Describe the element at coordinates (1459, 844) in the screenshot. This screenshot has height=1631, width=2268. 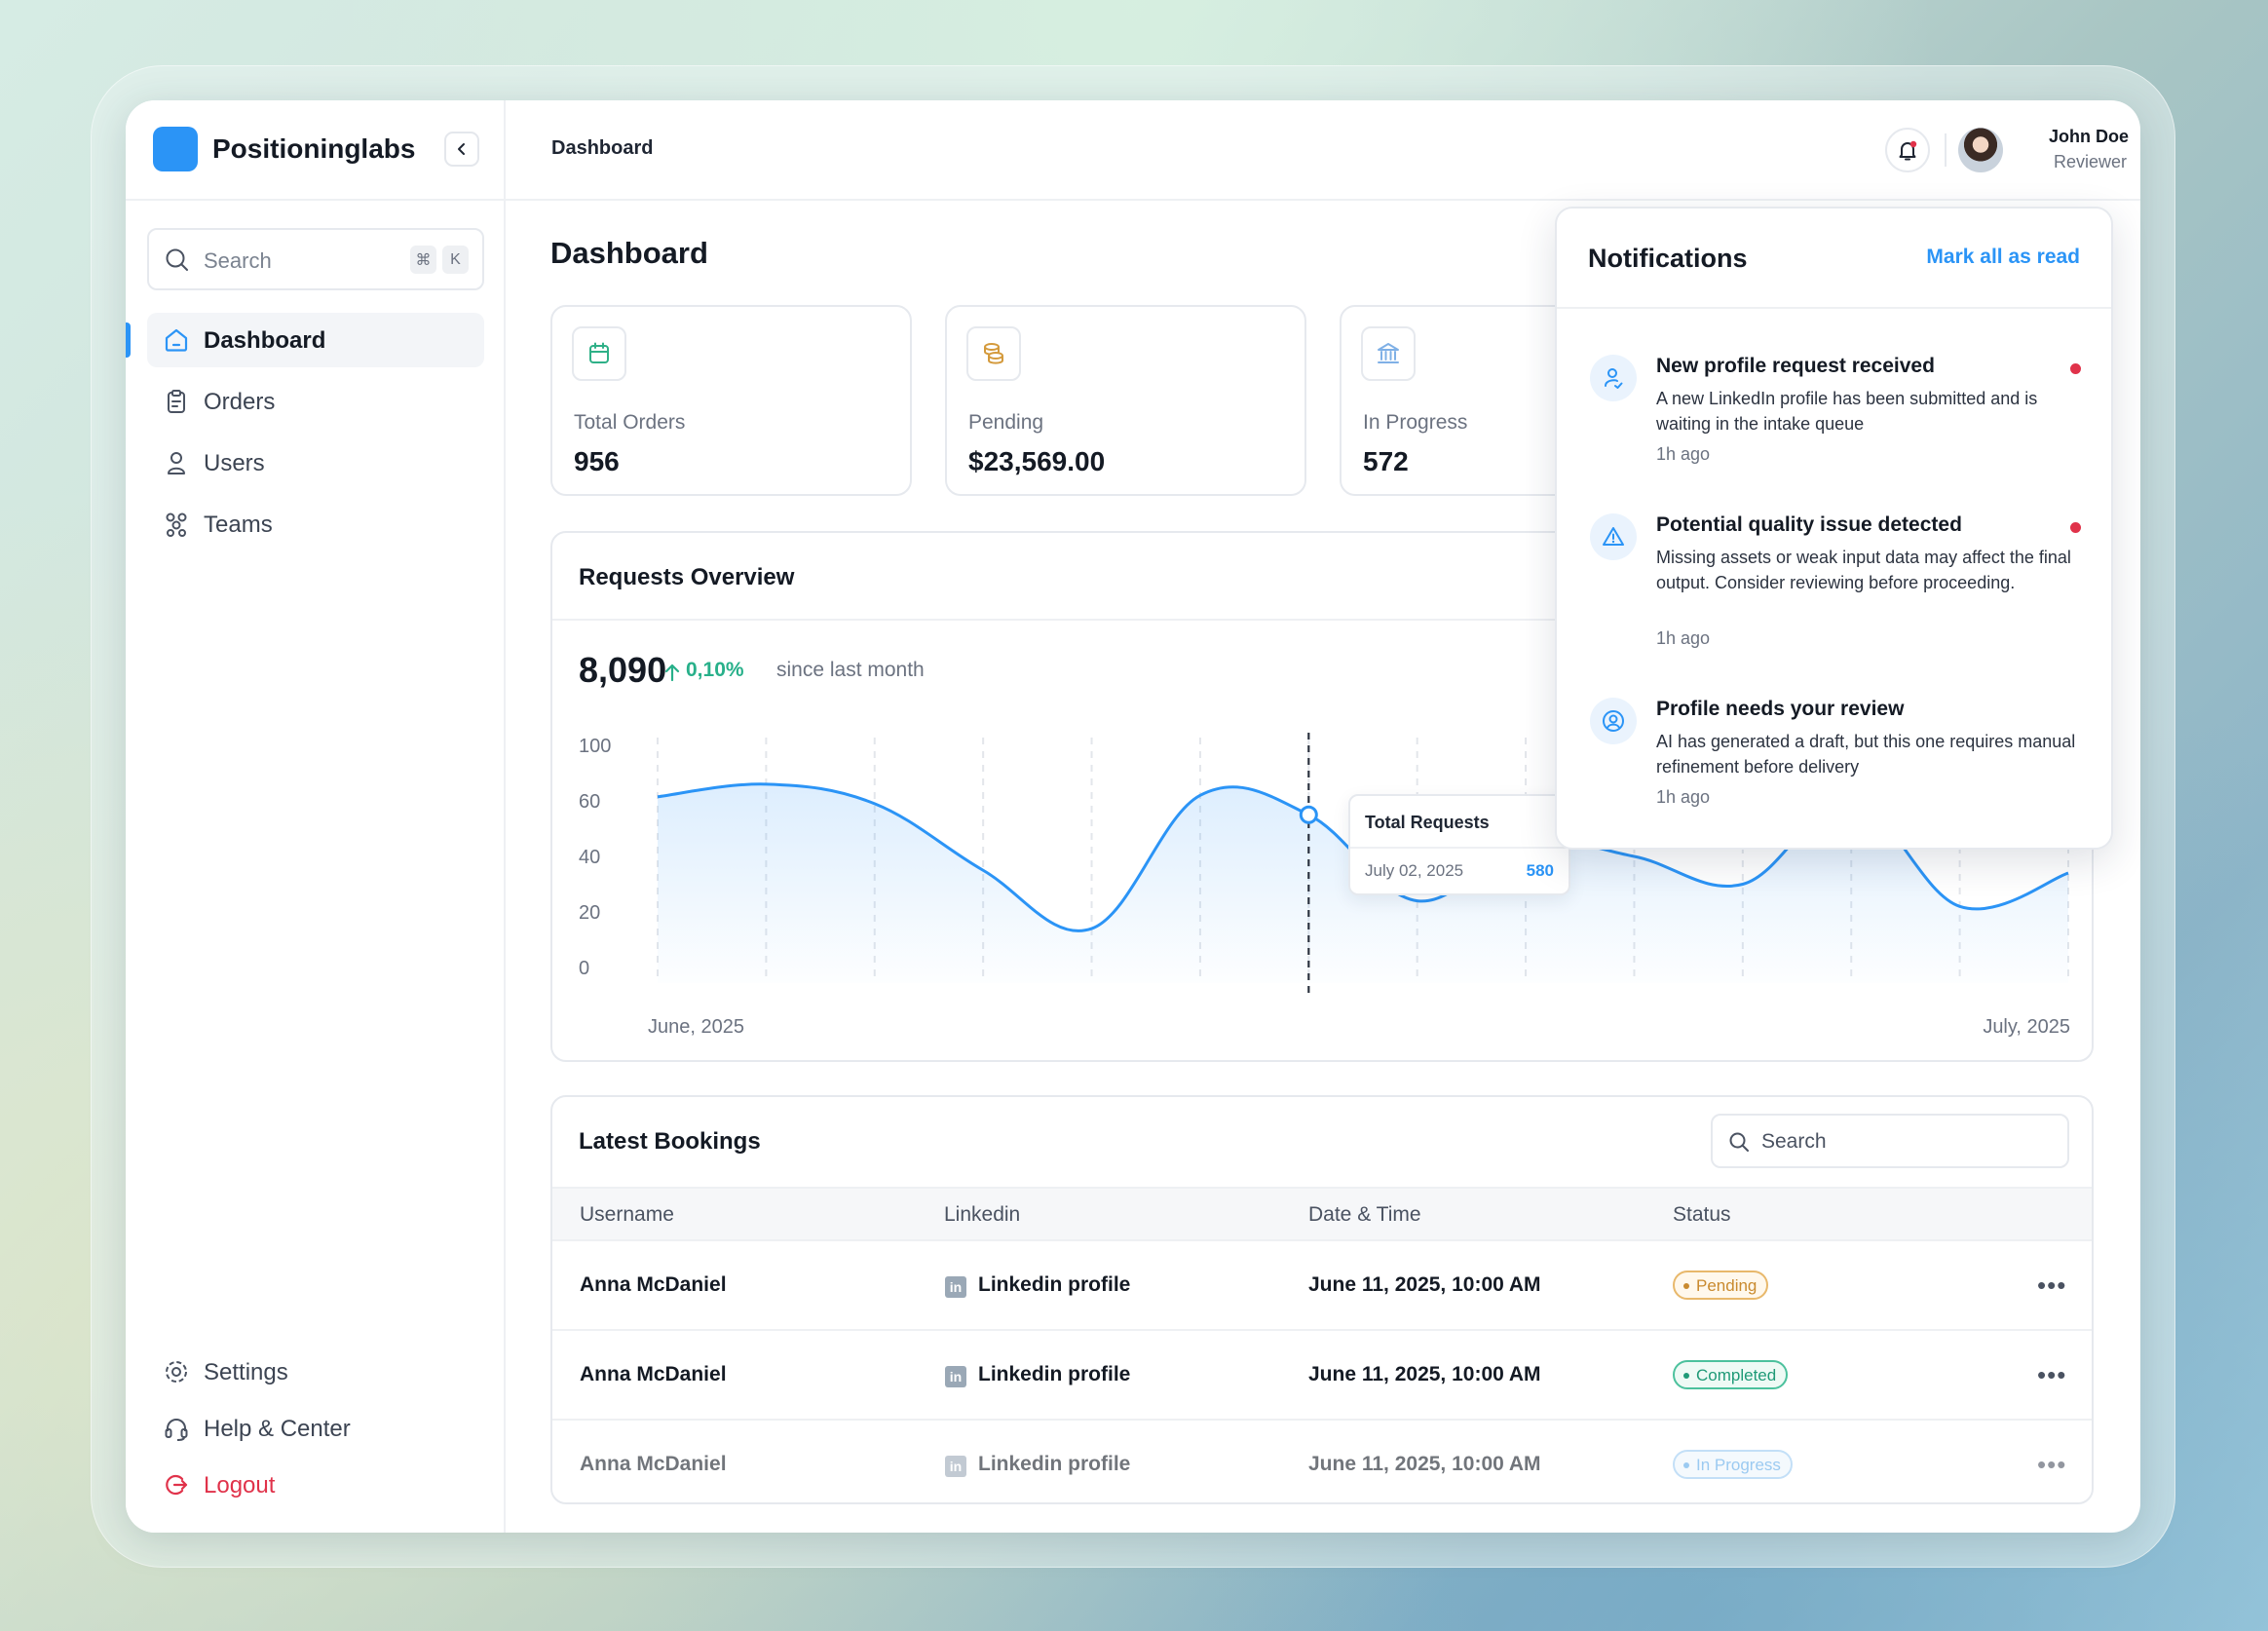
I see `chart-tooltip: Total Requests July 02, 2025 580` at that location.